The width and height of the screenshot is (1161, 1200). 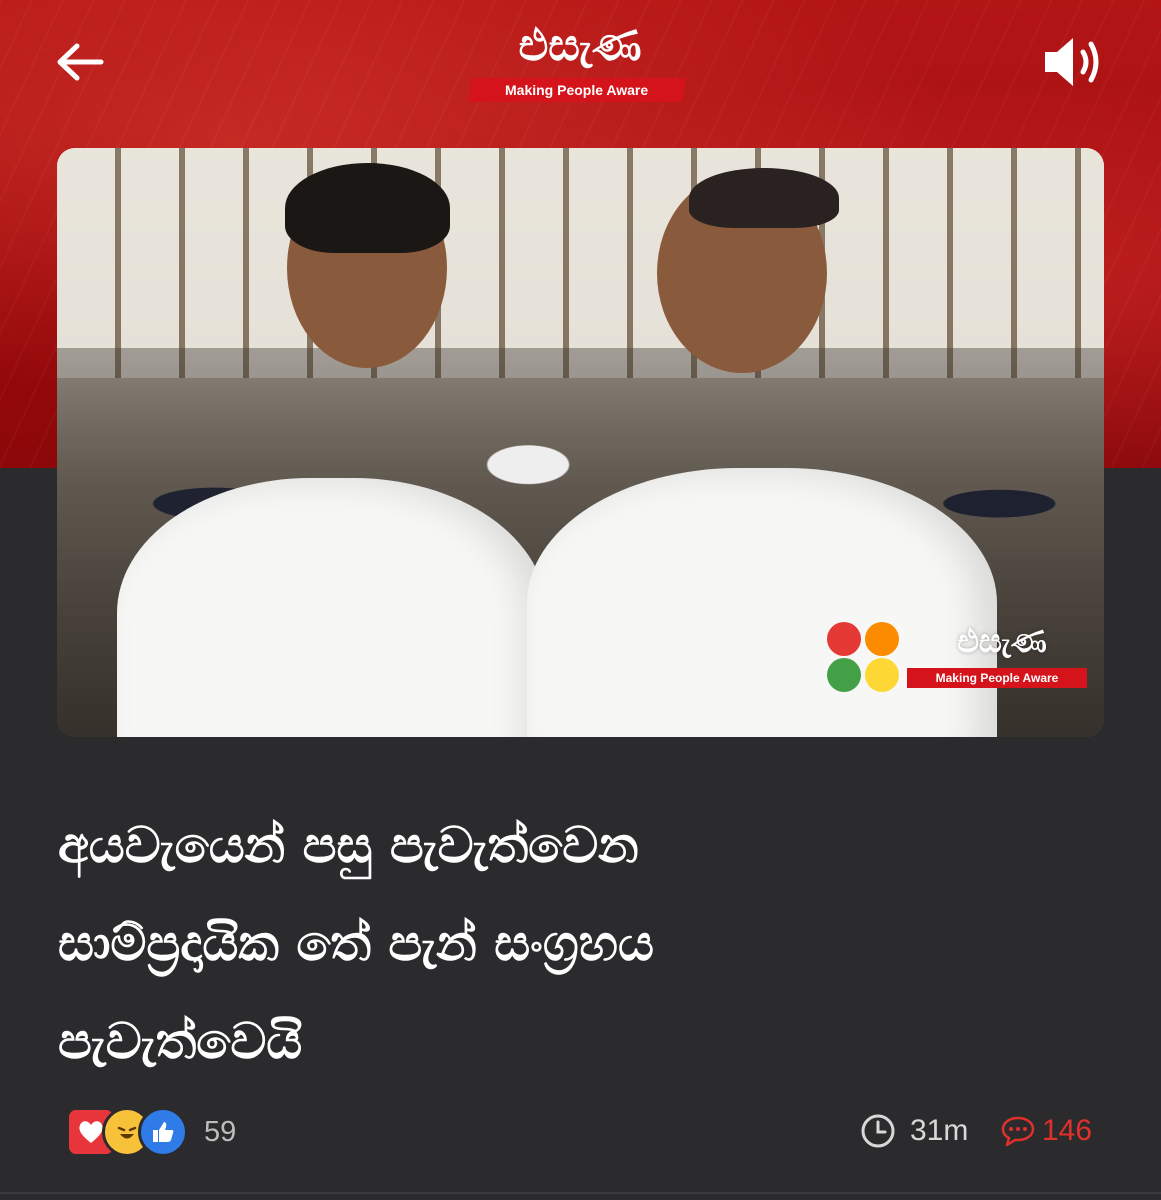 I want to click on watermark-brand-name: එසැණ, so click(x=1002, y=641).